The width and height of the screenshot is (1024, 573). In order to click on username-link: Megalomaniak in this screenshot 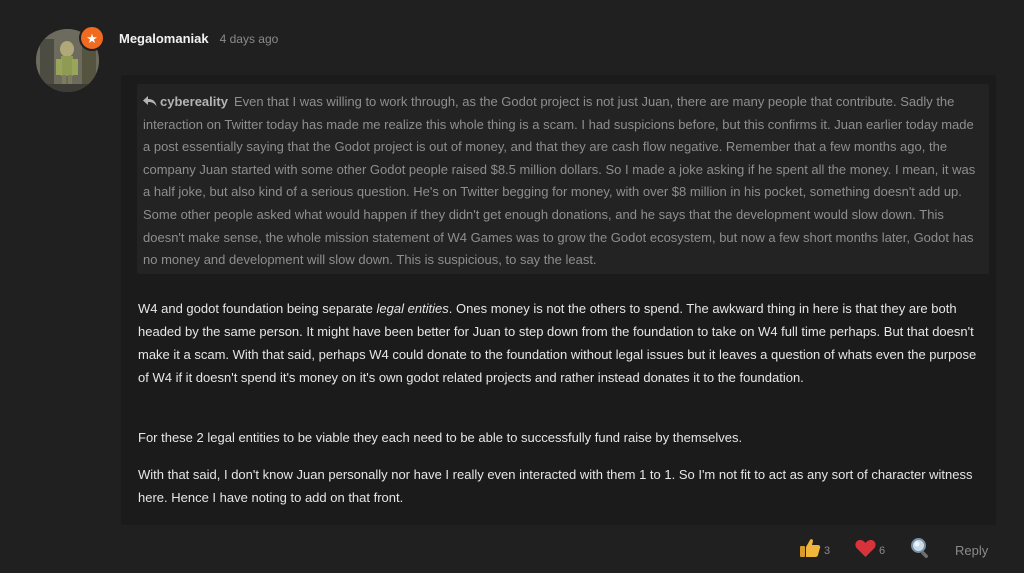, I will do `click(164, 38)`.